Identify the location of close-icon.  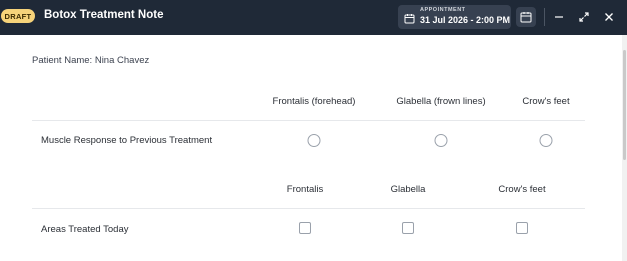
(609, 17).